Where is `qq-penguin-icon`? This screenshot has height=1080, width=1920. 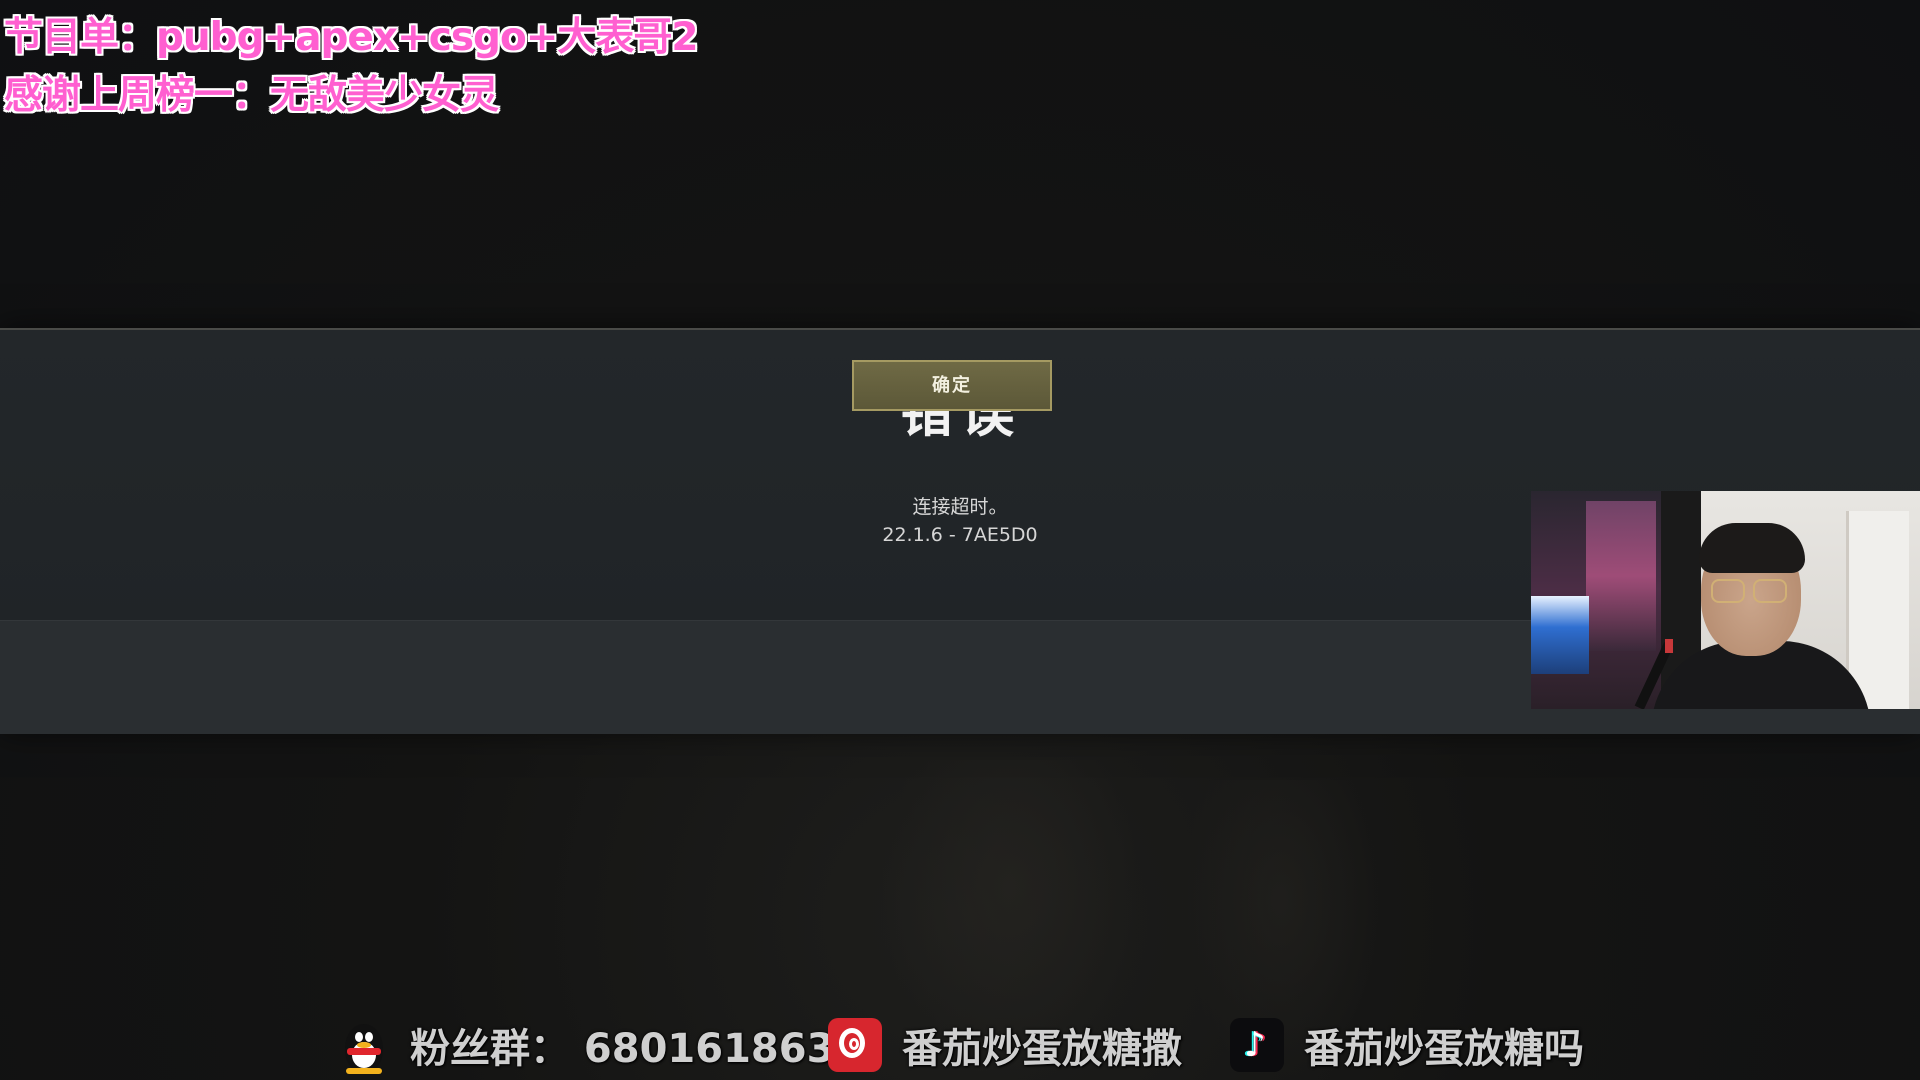
qq-penguin-icon is located at coordinates (363, 1046).